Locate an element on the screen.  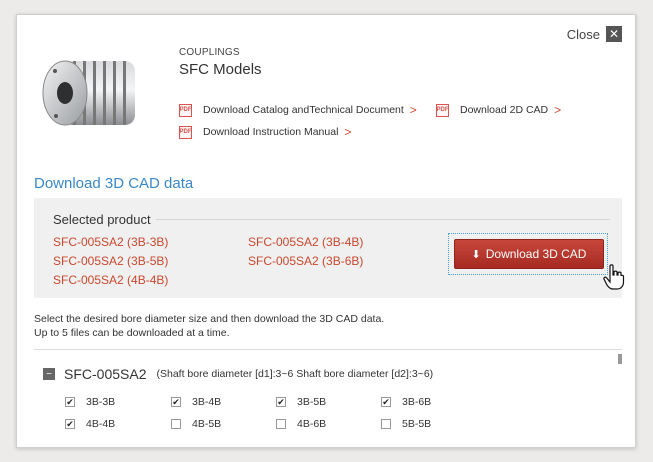
bore-option-4b-4b: ✔ 4B-4B is located at coordinates (90, 424).